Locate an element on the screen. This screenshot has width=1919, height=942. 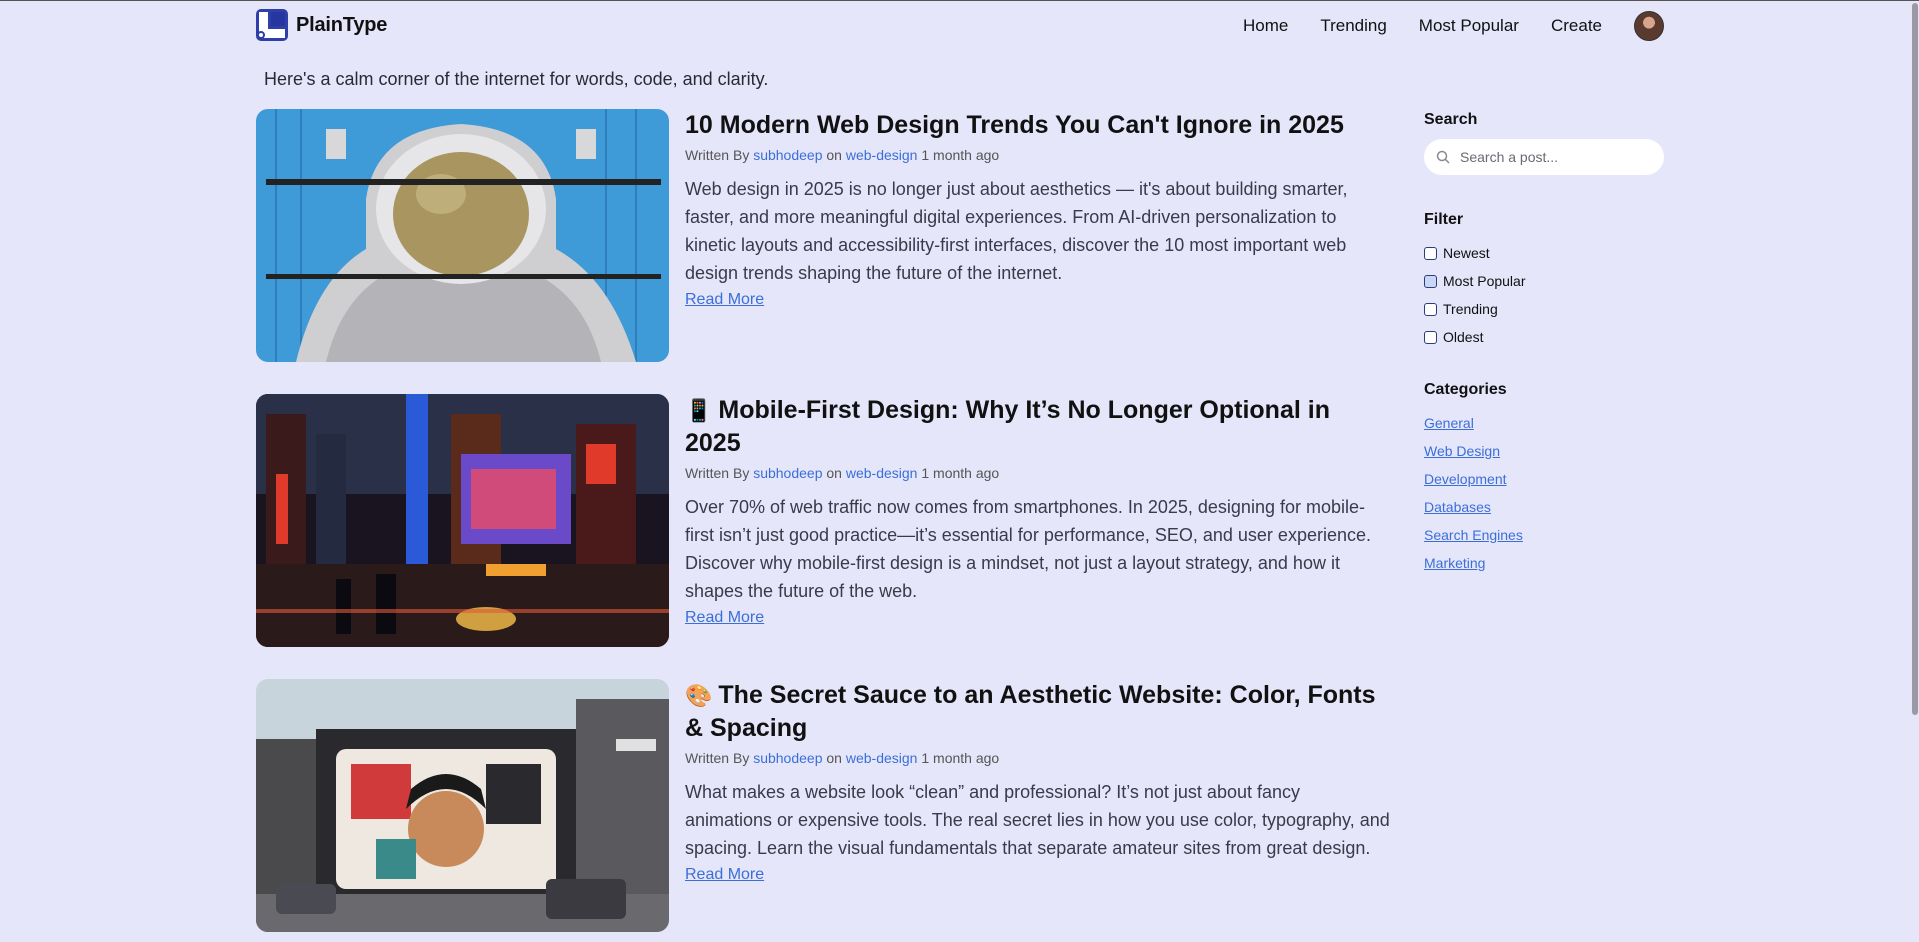
nav-create: Create is located at coordinates (1576, 26).